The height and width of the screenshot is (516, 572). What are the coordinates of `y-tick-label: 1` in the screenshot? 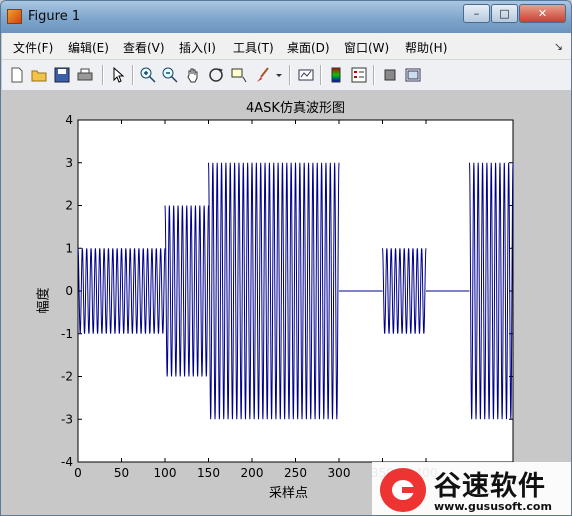 It's located at (69, 248).